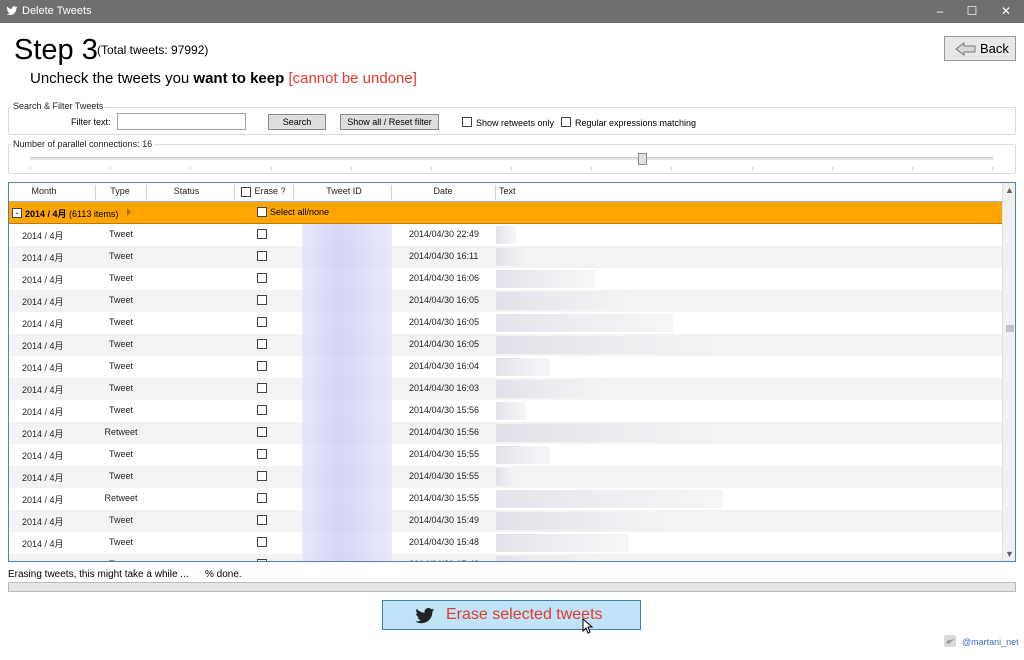 Image resolution: width=1024 pixels, height=660 pixels. I want to click on step-title: Step 3, so click(56, 50).